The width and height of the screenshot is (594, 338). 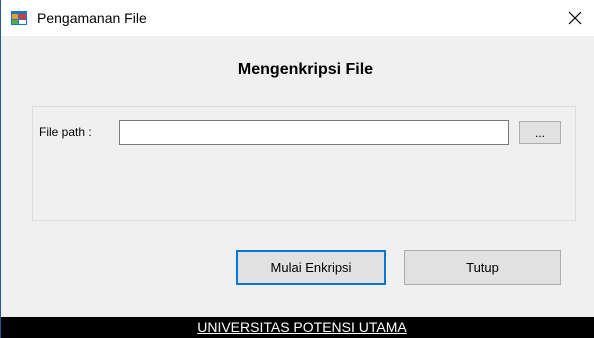 I want to click on page-heading: Mengenkripsi File, so click(x=305, y=69).